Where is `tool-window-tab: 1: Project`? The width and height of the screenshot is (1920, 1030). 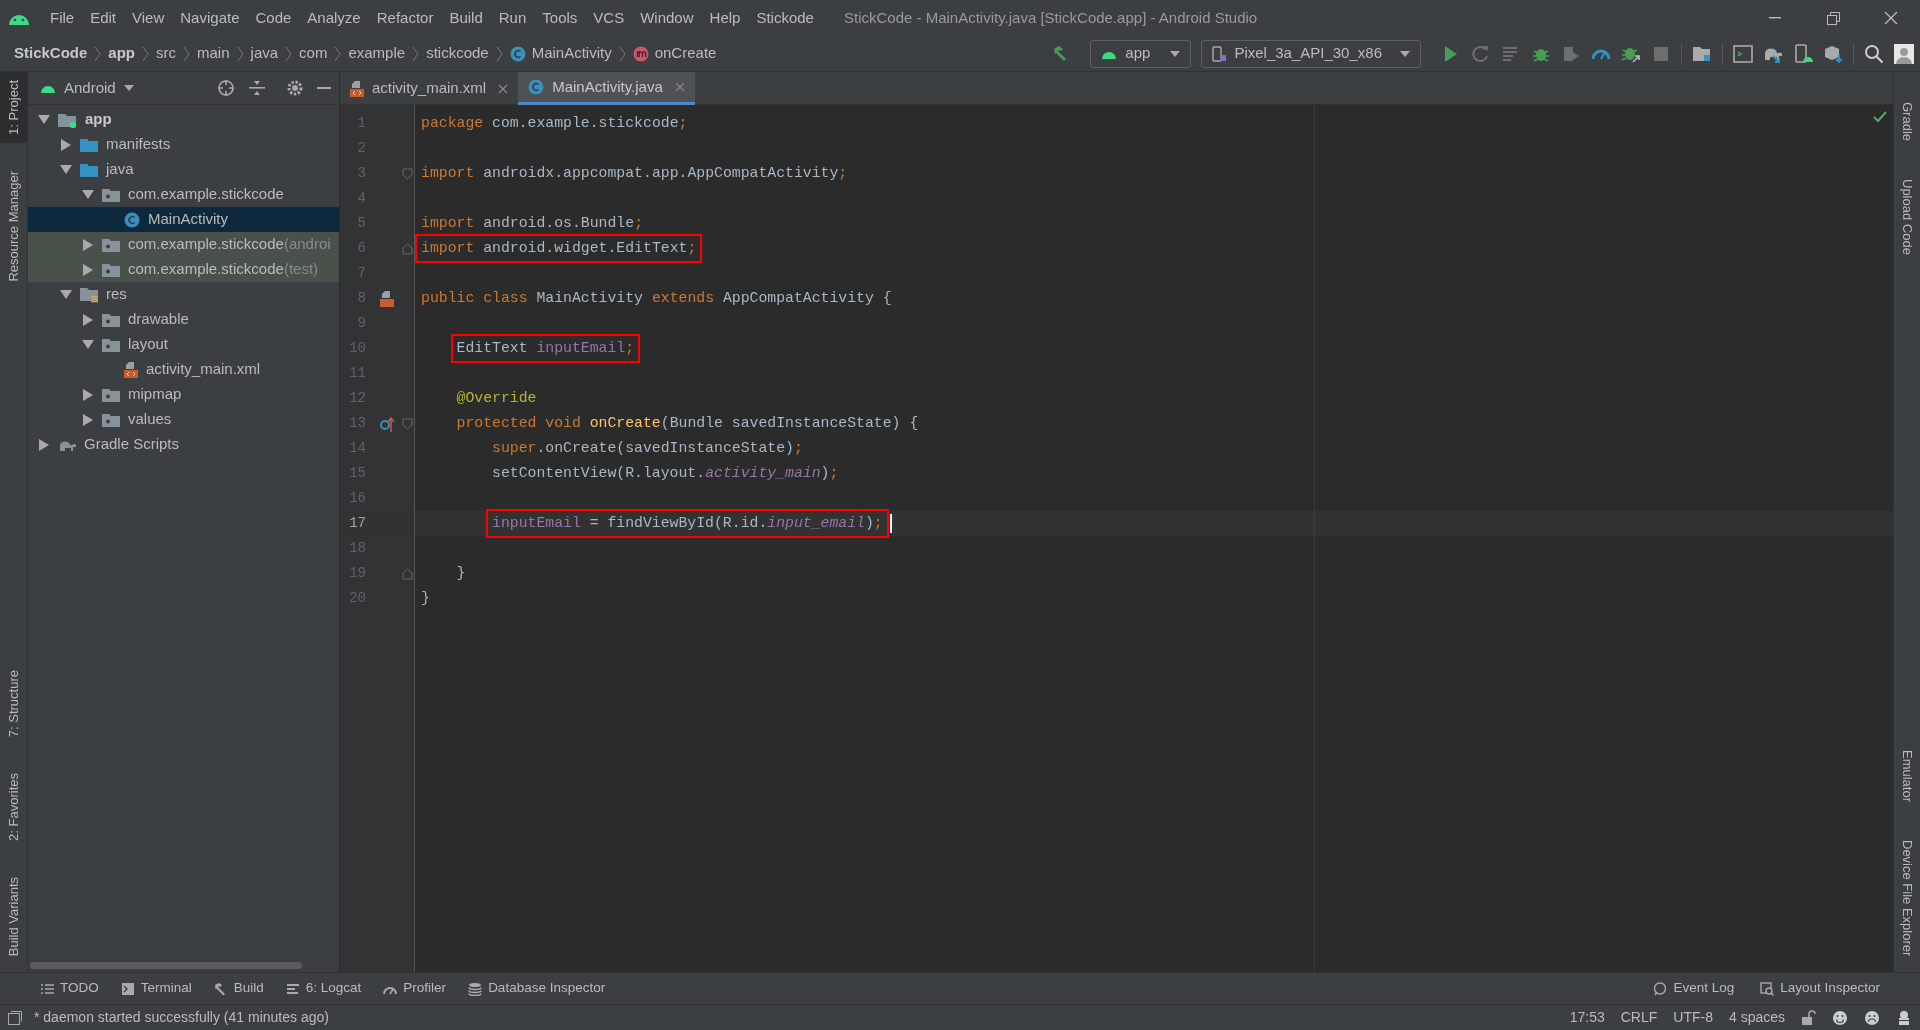 tool-window-tab: 1: Project is located at coordinates (13, 107).